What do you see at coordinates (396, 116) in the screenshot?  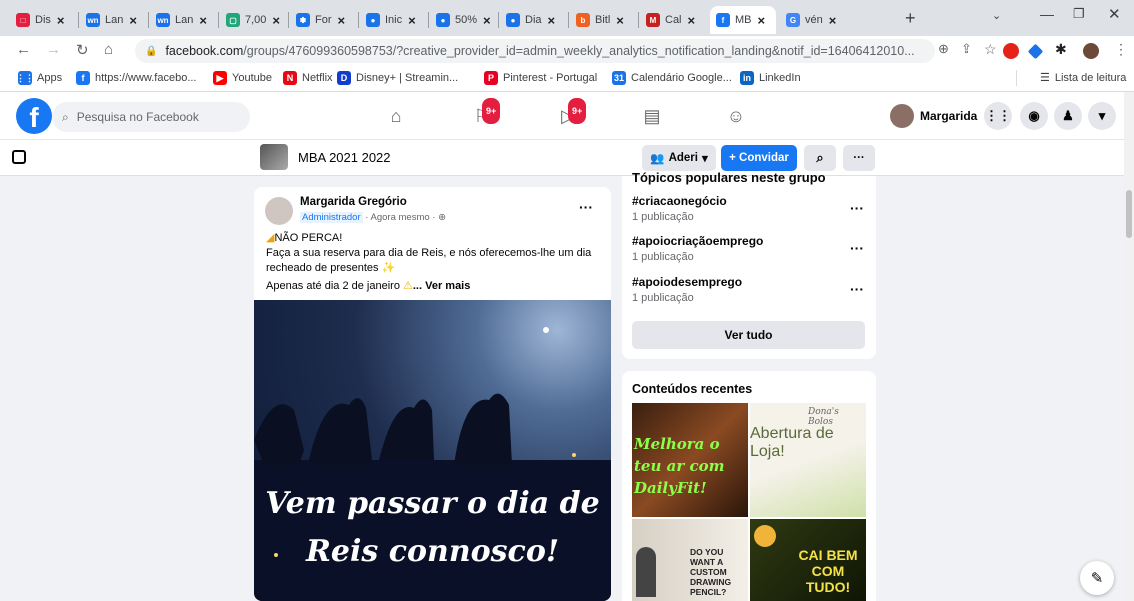 I see `home-nav-icon: ⌂` at bounding box center [396, 116].